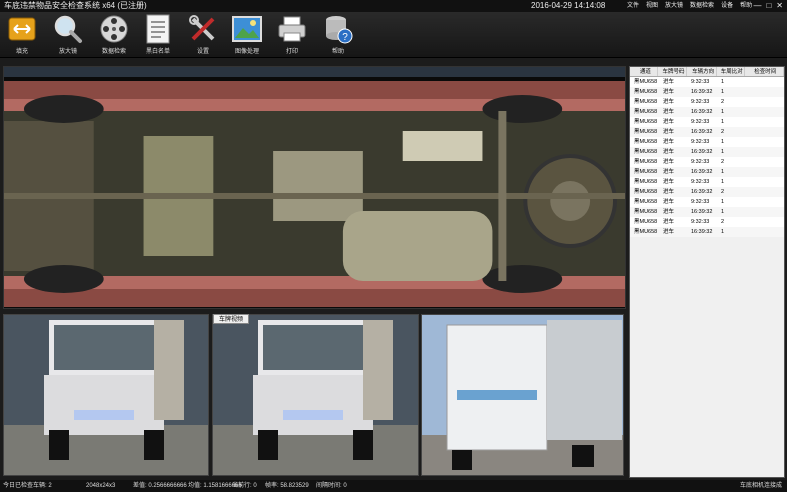  Describe the element at coordinates (114, 29) in the screenshot. I see `film-reel-icon` at that location.